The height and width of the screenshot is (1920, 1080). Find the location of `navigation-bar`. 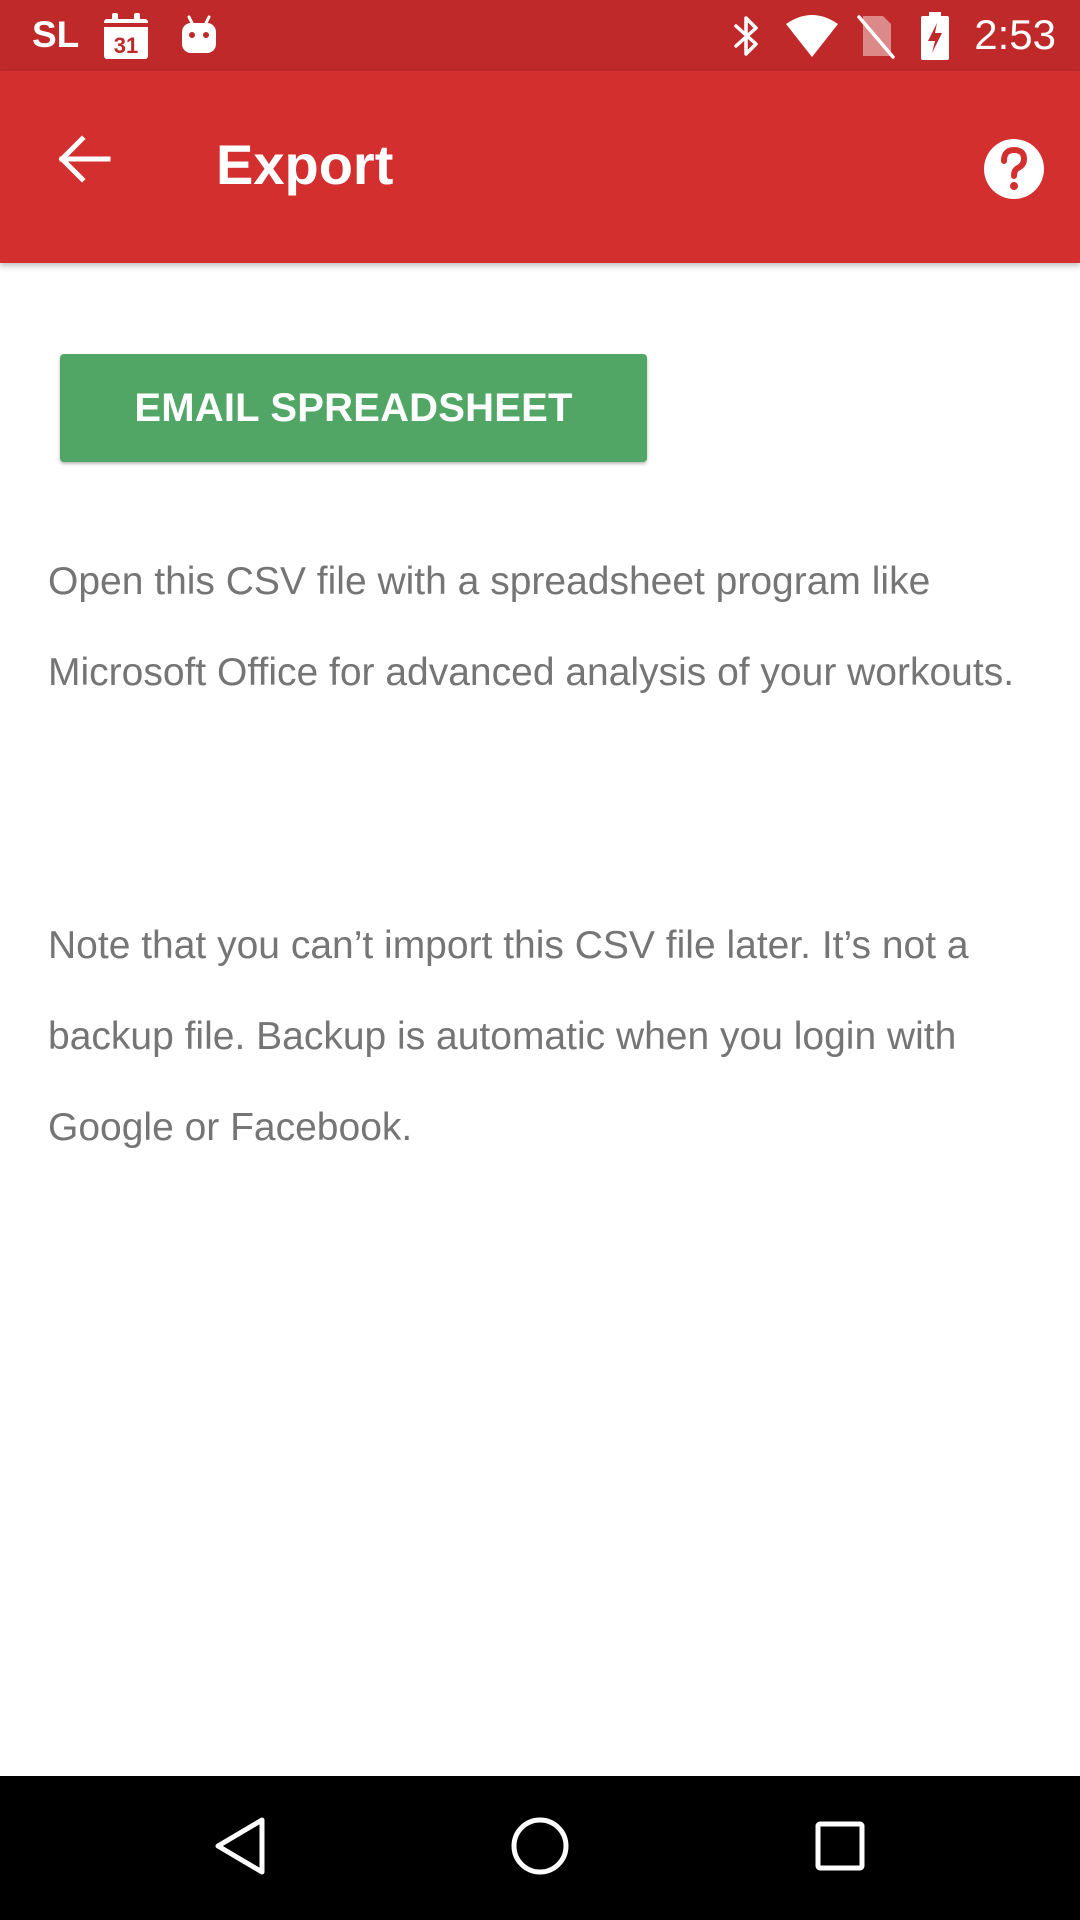

navigation-bar is located at coordinates (540, 1848).